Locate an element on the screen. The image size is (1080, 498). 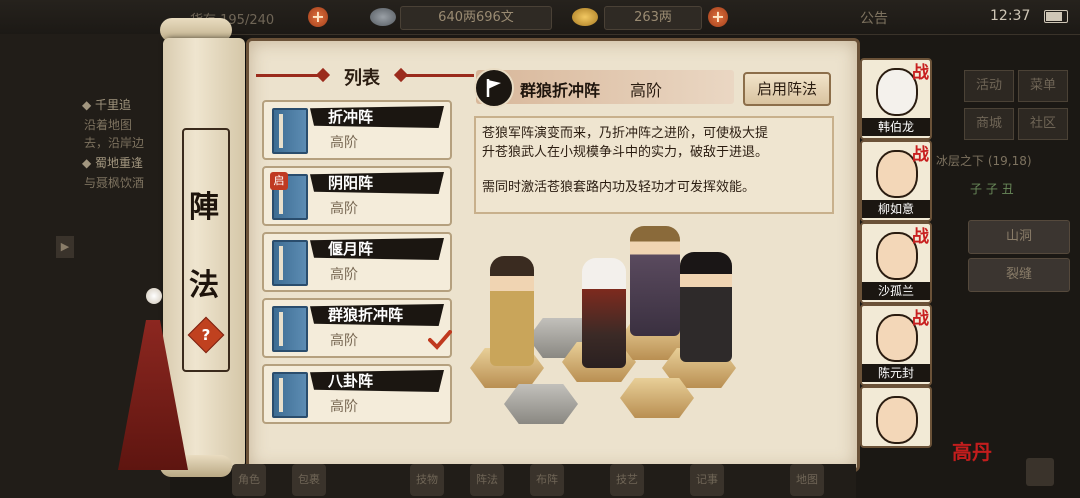
quest-line: 去，沿岸边 is located at coordinates (114, 143).